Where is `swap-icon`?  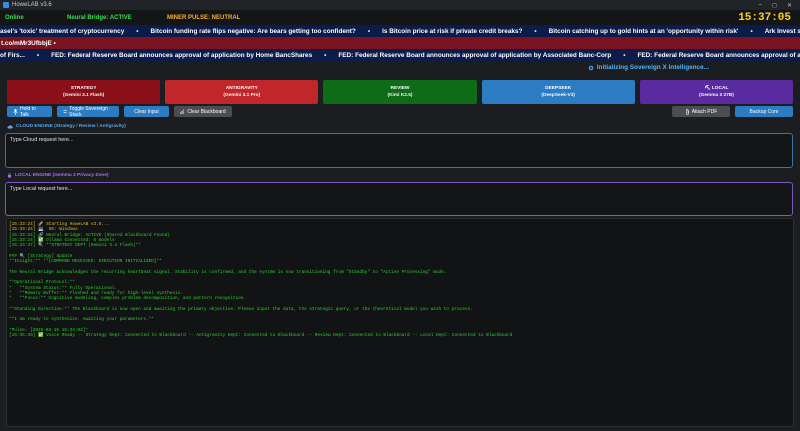
swap-icon is located at coordinates (65, 111).